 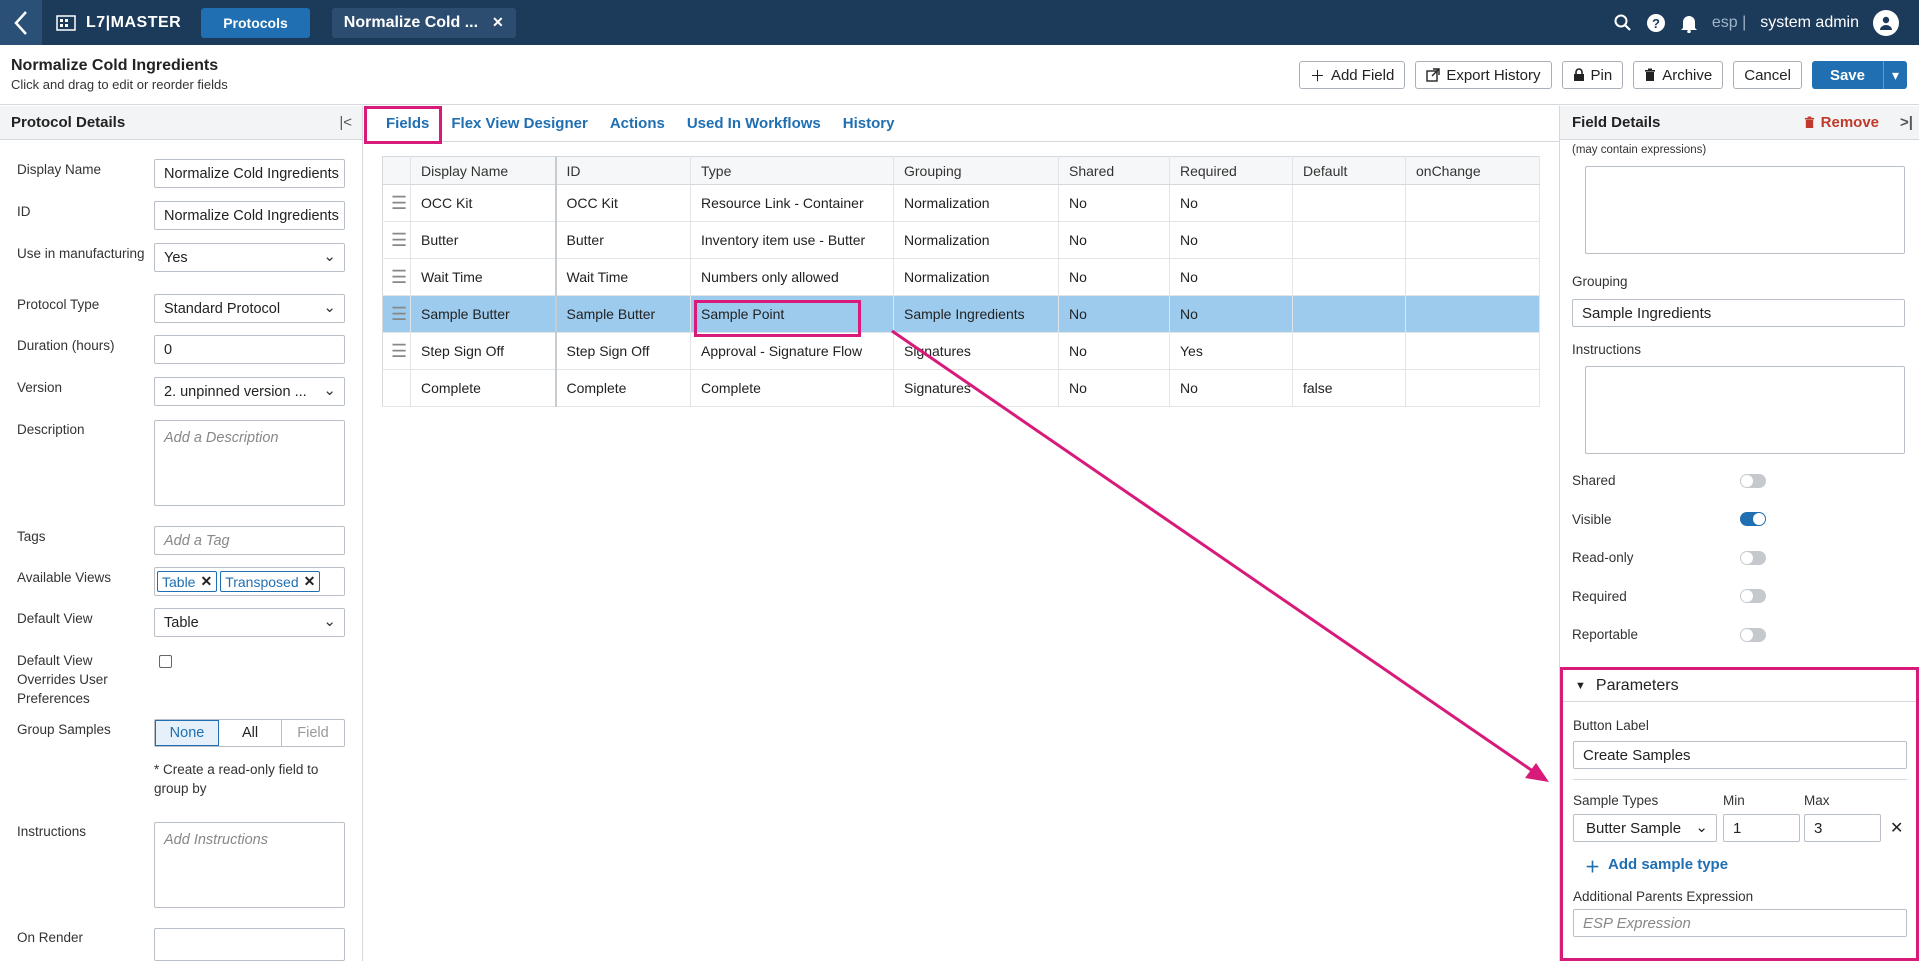 I want to click on logo-text: L7|MASTER, so click(x=134, y=22).